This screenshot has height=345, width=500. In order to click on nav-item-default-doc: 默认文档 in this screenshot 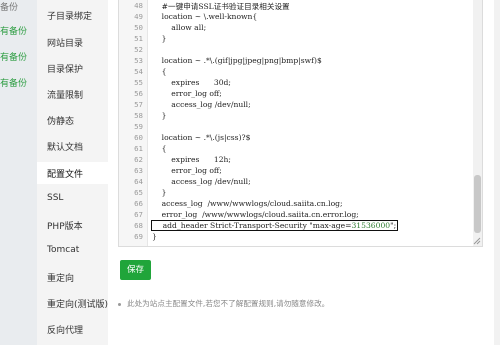, I will do `click(65, 146)`.